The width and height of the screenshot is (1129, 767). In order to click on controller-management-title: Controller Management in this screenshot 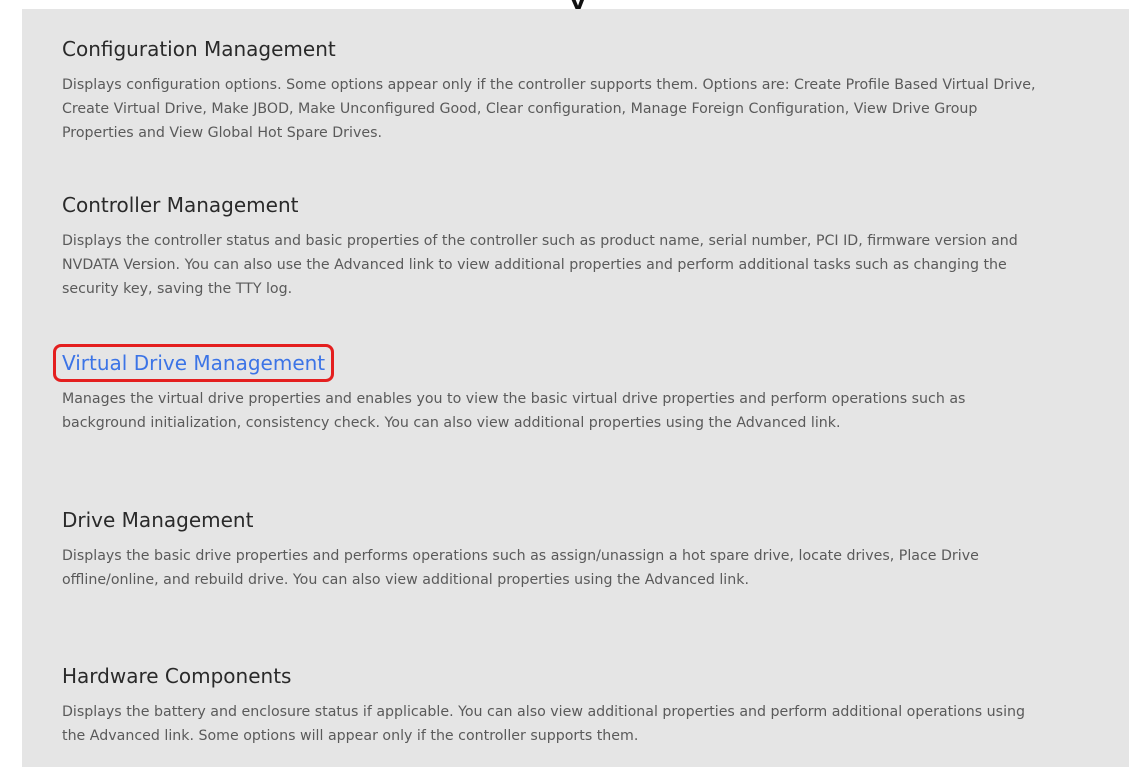, I will do `click(180, 205)`.